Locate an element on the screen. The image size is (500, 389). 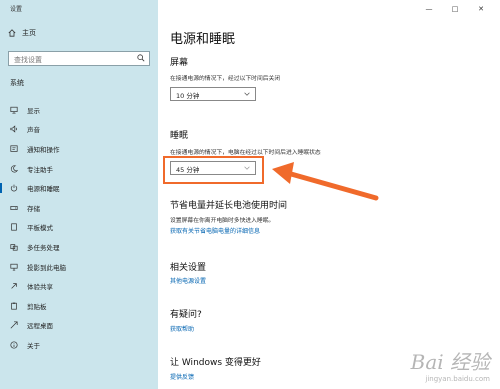
sidebar-item-storage: 存储 is located at coordinates (79, 208).